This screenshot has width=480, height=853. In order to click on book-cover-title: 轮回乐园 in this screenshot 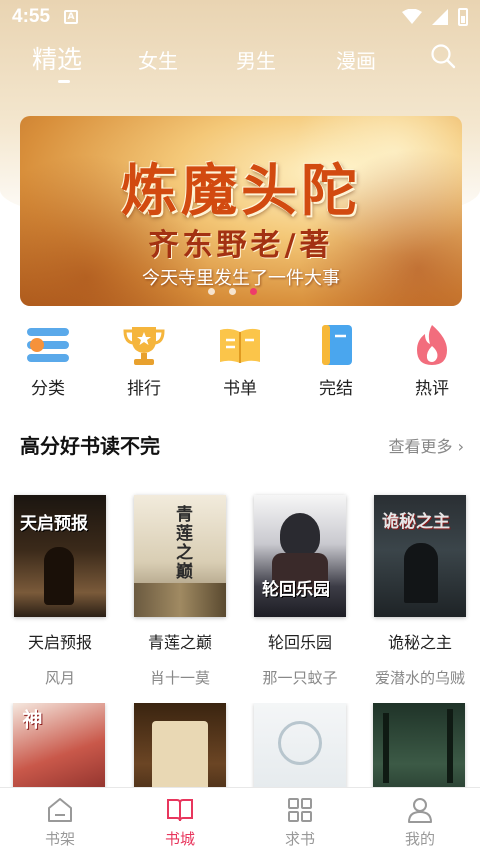, I will do `click(296, 590)`.